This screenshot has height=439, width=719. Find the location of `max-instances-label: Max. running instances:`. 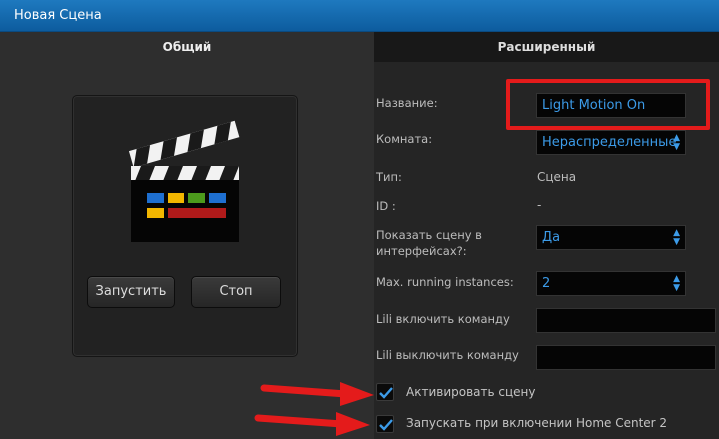

max-instances-label: Max. running instances: is located at coordinates (445, 282).